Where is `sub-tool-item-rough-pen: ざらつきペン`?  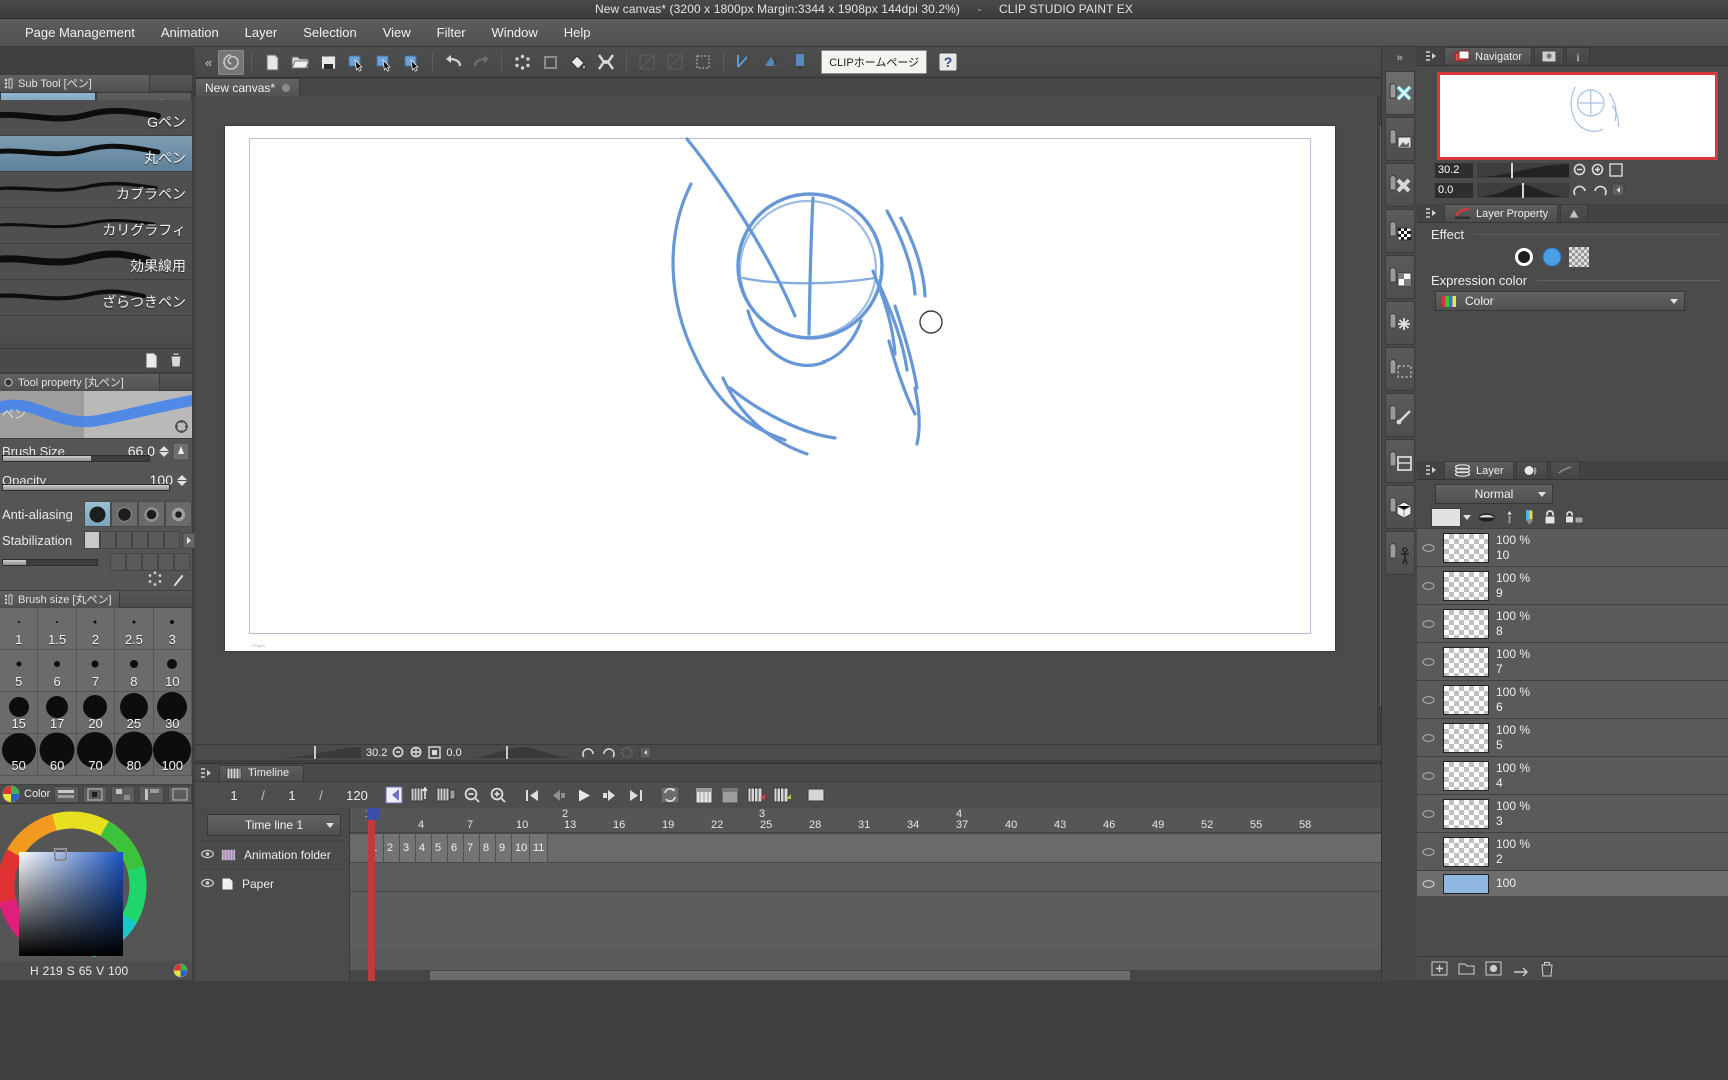 sub-tool-item-rough-pen: ざらつきペン is located at coordinates (96, 298).